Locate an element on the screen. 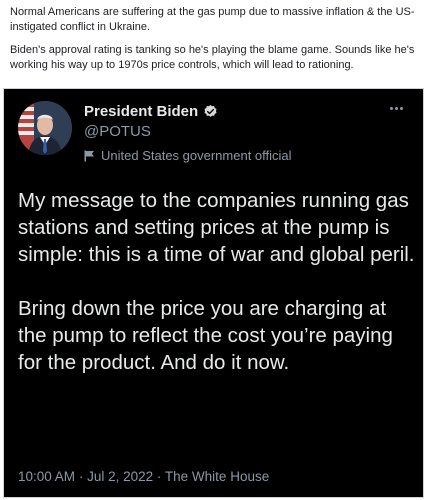  profile-photo-icon is located at coordinates (45, 128).